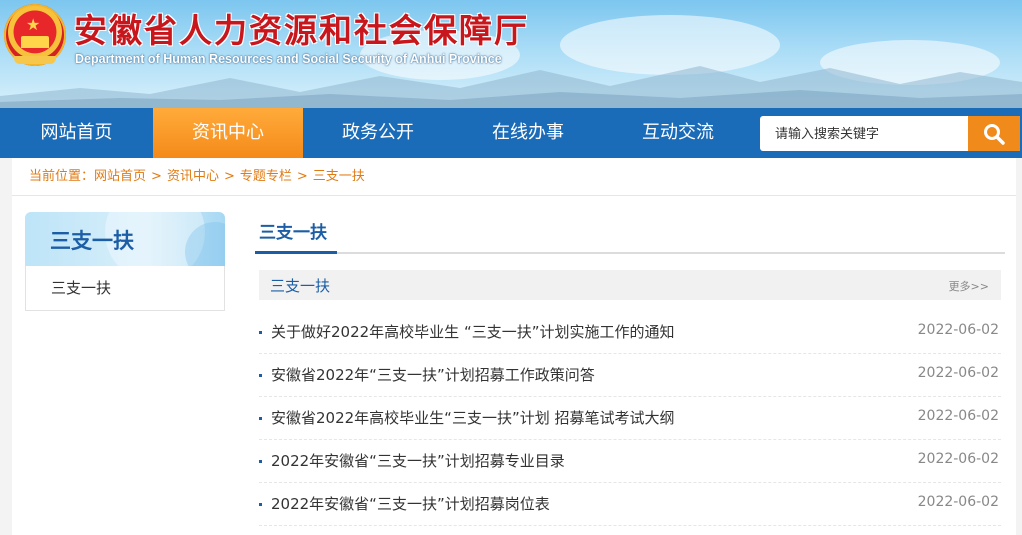  What do you see at coordinates (969, 286) in the screenshot?
I see `more-link: 更多>>` at bounding box center [969, 286].